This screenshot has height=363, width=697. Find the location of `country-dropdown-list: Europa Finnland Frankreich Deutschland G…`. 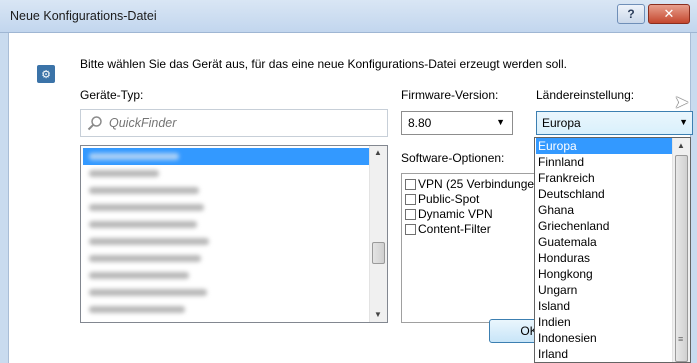

country-dropdown-list: Europa Finnland Frankreich Deutschland G… is located at coordinates (612, 250).